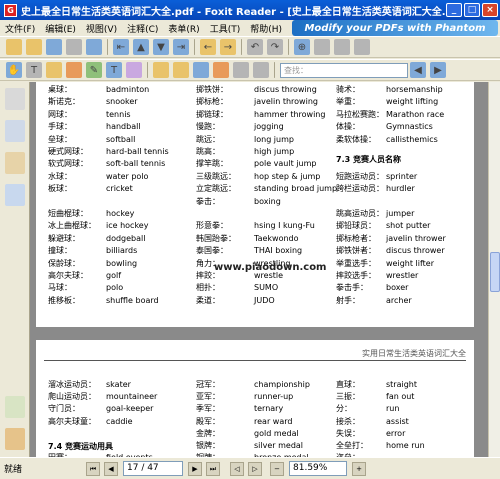 The image size is (500, 479). I want to click on bookmarks-panel-icon, so click(14, 163).